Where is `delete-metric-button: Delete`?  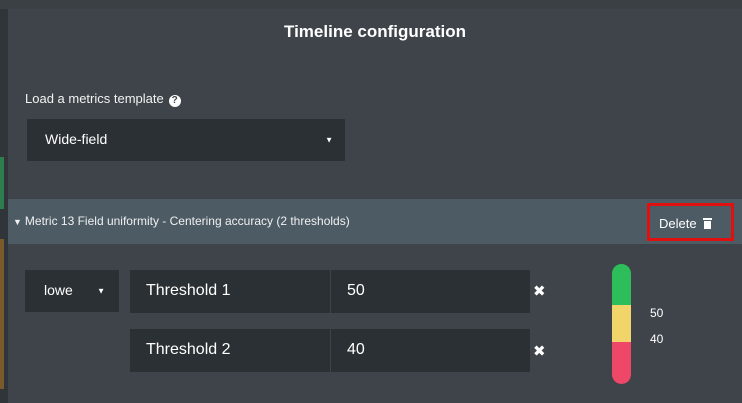
delete-metric-button: Delete is located at coordinates (690, 222).